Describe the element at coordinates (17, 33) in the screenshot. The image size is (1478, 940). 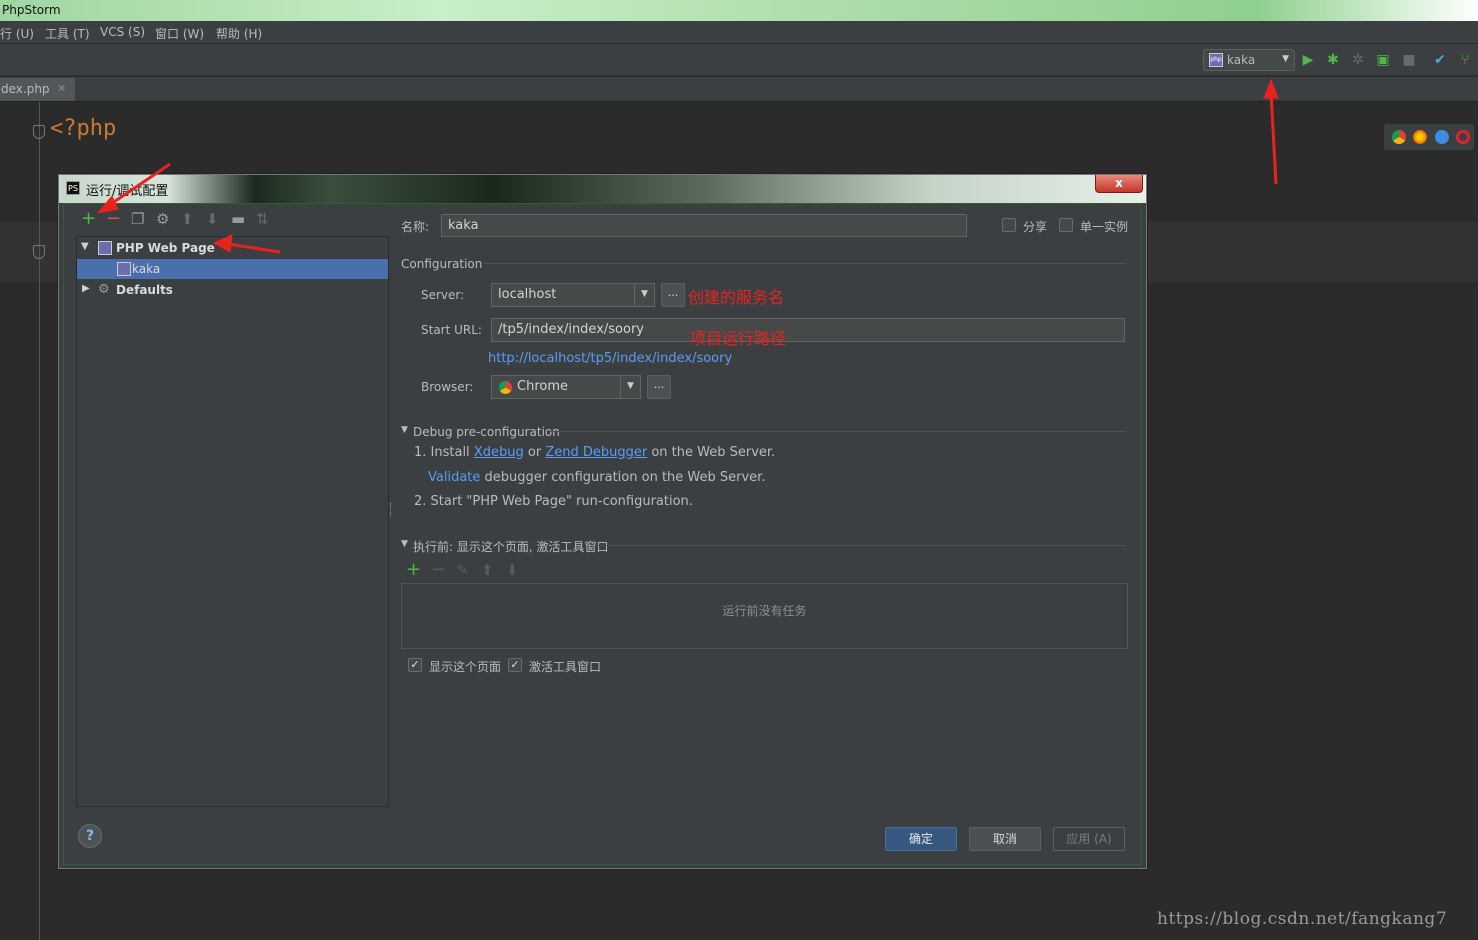
I see `menu-run: 行 (U)` at that location.